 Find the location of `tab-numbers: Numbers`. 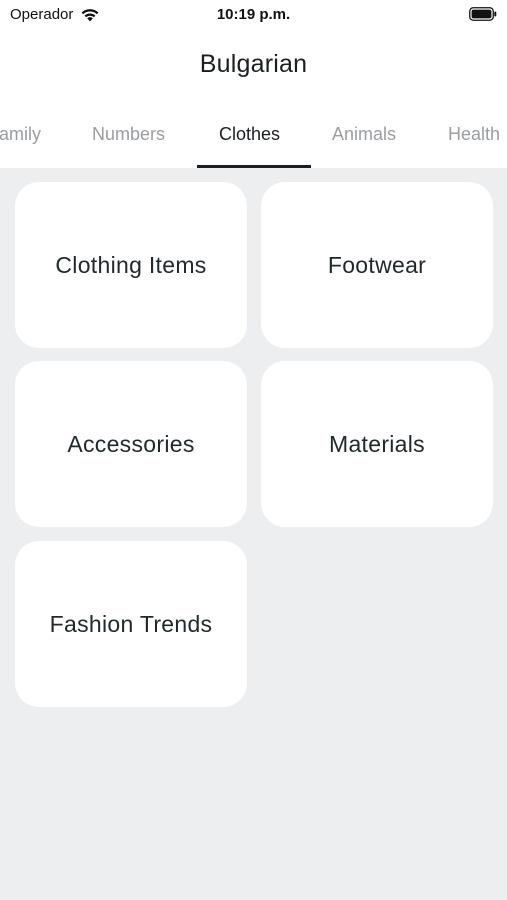

tab-numbers: Numbers is located at coordinates (128, 134).